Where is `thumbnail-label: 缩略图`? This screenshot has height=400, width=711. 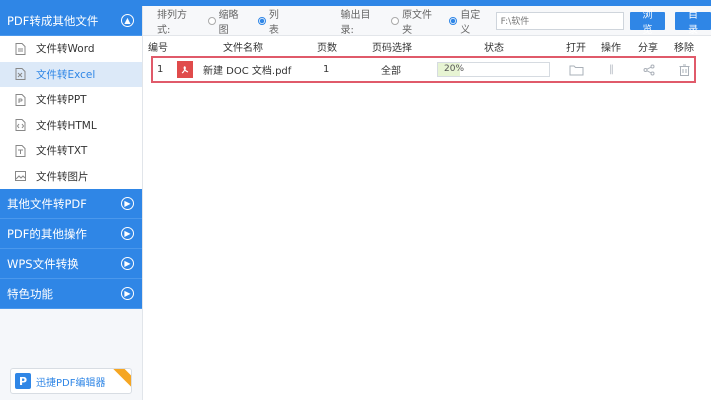 thumbnail-label: 缩略图 is located at coordinates (228, 22).